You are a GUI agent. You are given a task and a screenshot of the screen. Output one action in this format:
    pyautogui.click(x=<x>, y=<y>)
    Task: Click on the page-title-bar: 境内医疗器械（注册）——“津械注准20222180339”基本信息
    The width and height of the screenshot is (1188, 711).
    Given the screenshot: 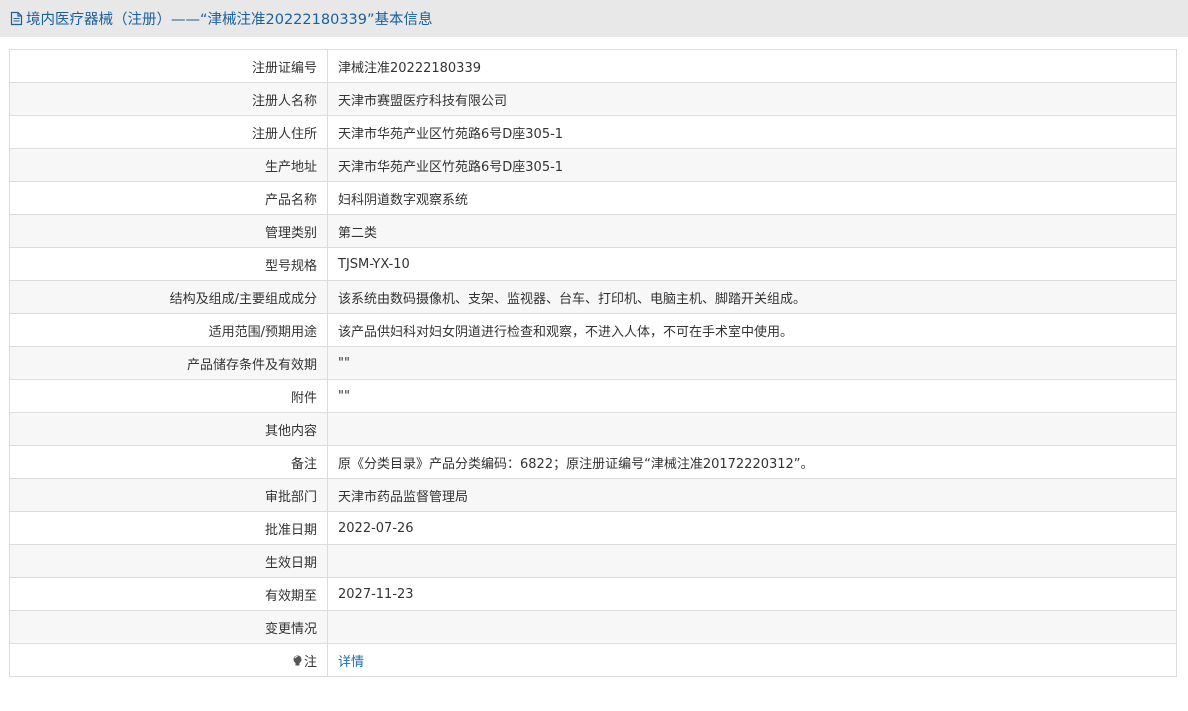 What is the action you would take?
    pyautogui.click(x=594, y=18)
    